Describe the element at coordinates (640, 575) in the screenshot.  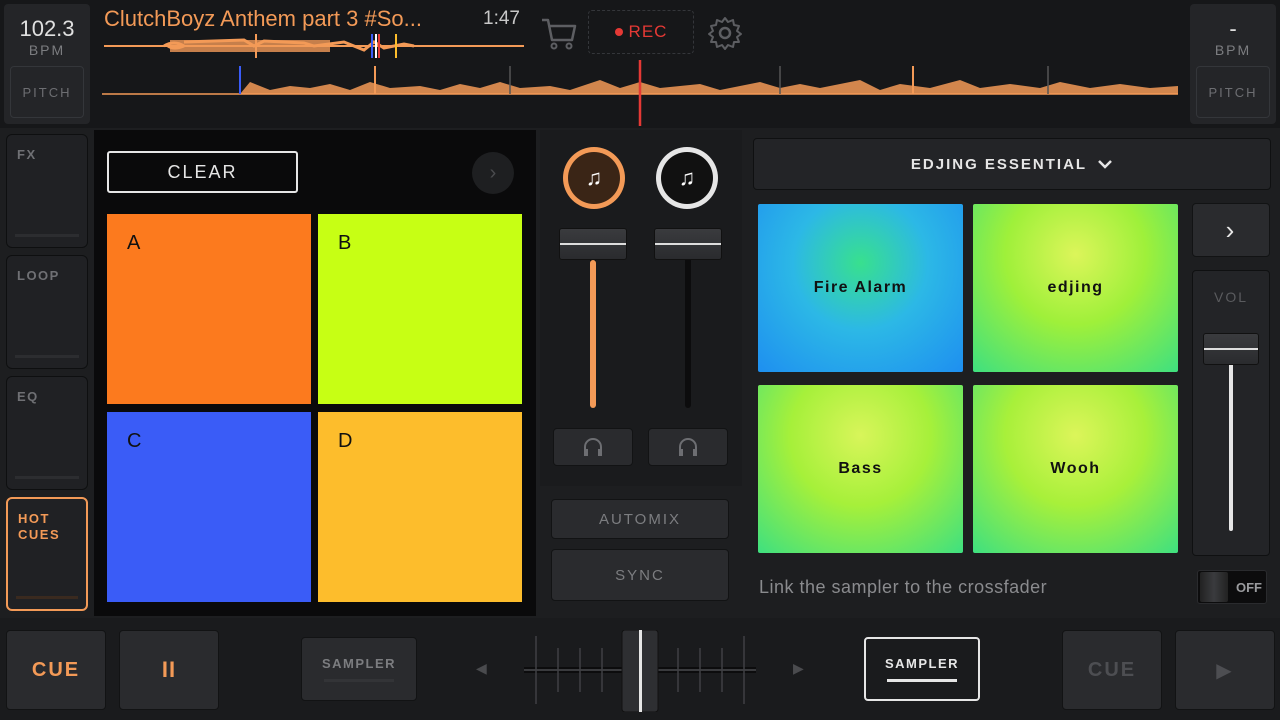
I see `sync-button: SYNC` at that location.